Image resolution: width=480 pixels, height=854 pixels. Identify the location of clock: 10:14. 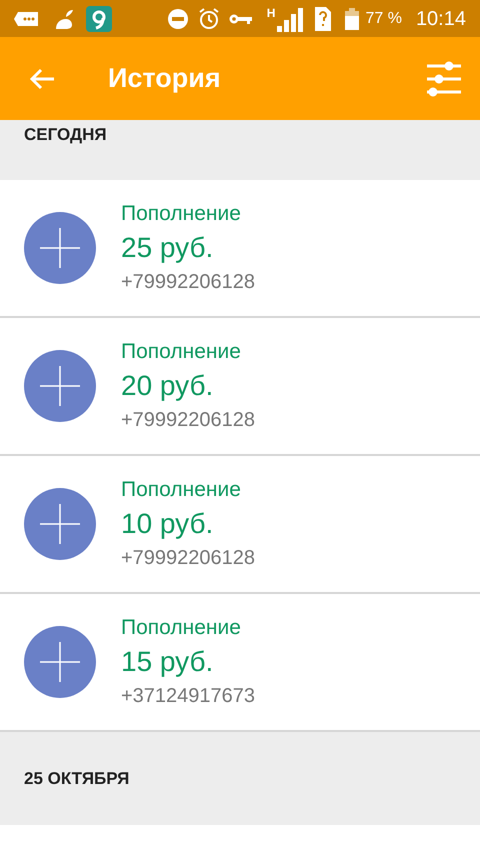
(441, 19).